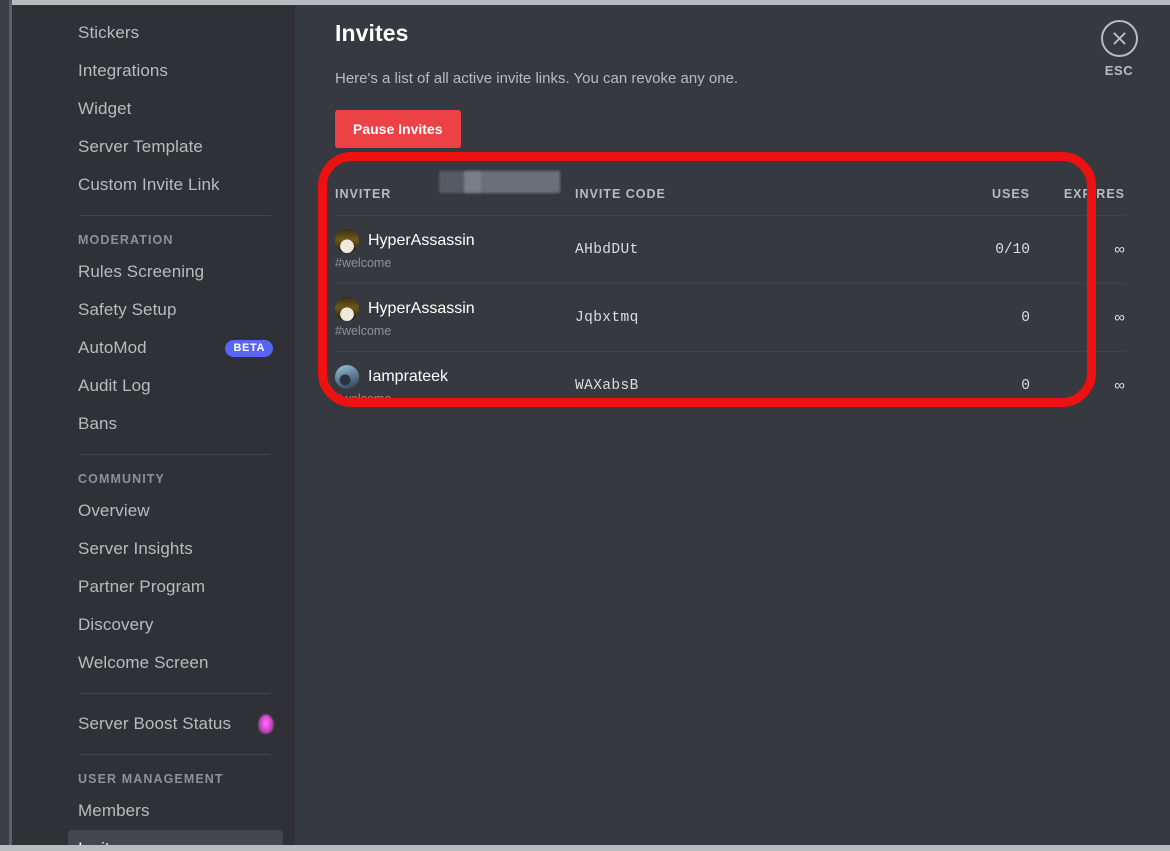 This screenshot has height=851, width=1170. I want to click on sidebar-item-label: Server Insights, so click(135, 548).